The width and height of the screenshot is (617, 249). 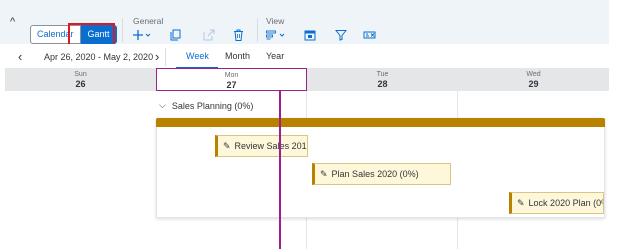 What do you see at coordinates (20, 57) in the screenshot?
I see `previous-period-button: ‹` at bounding box center [20, 57].